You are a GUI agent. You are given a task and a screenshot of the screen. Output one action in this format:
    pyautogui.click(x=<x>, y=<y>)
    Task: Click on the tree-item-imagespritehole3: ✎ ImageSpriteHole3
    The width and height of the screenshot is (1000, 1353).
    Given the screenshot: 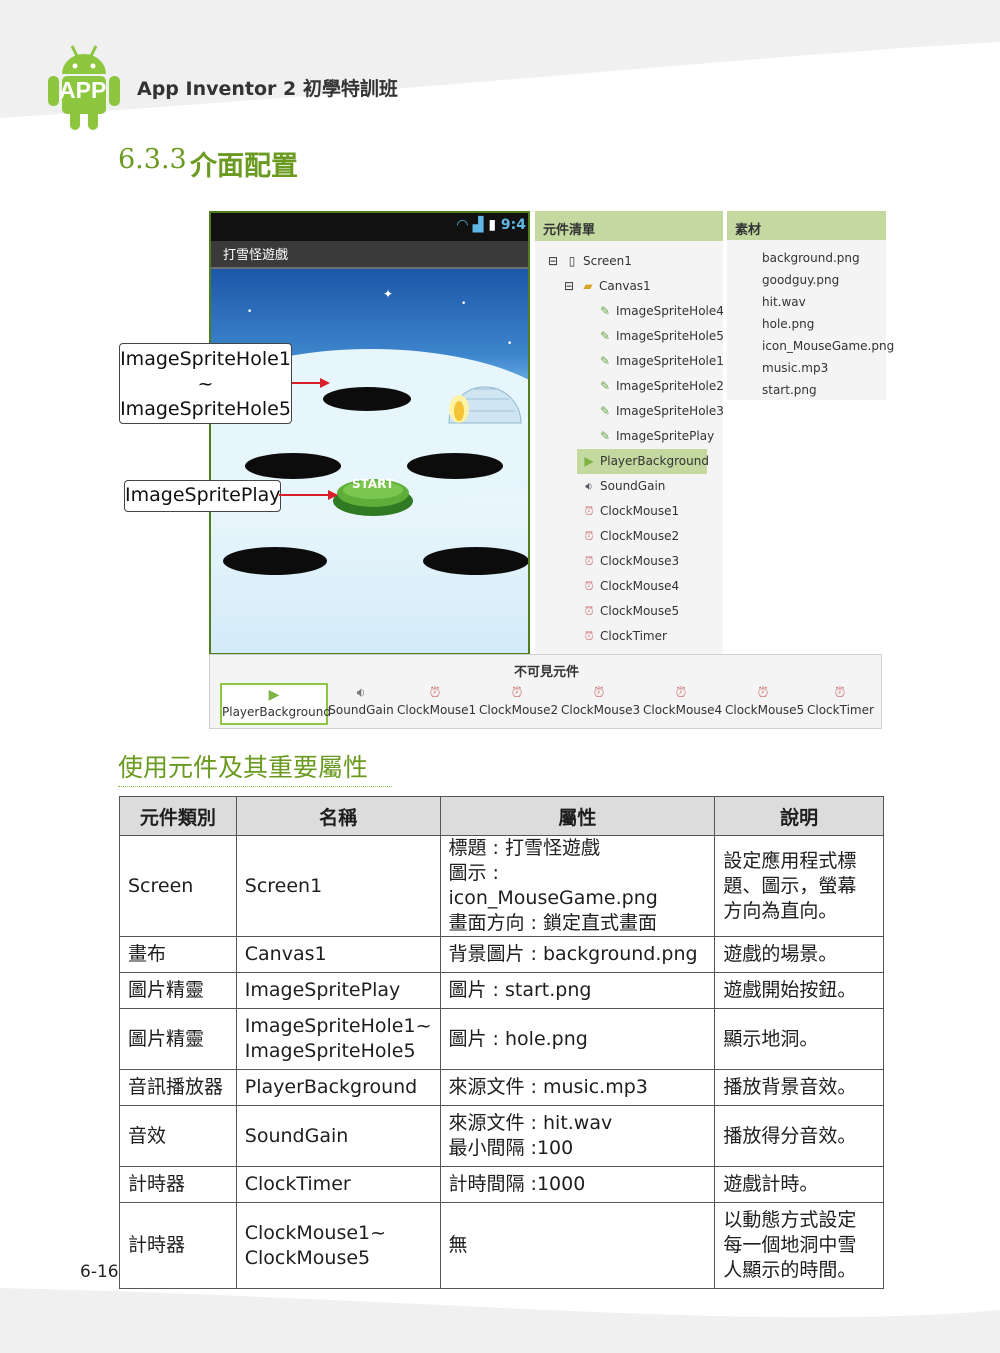 What is the action you would take?
    pyautogui.click(x=629, y=411)
    